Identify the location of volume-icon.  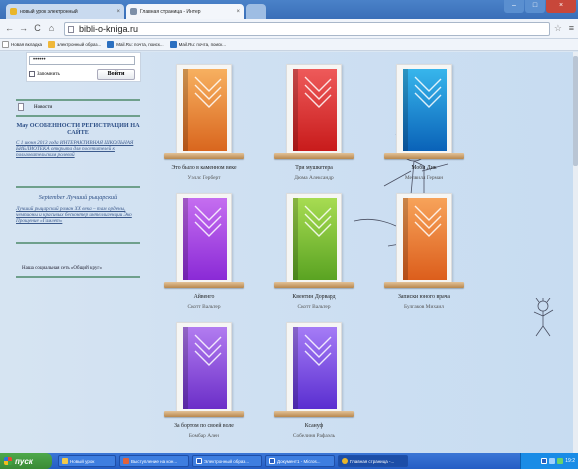
(552, 461).